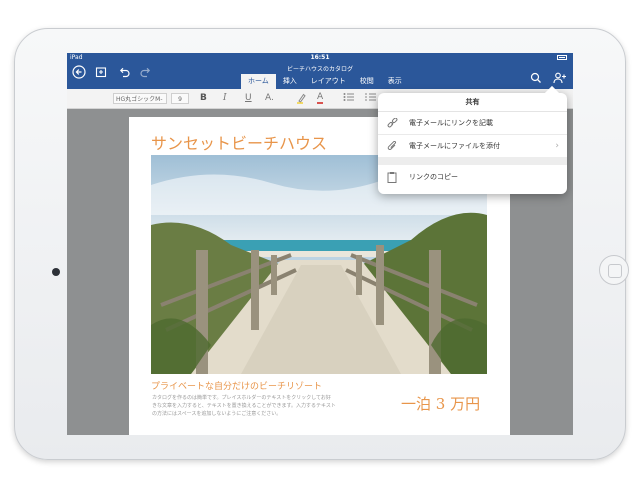 The height and width of the screenshot is (492, 640). I want to click on undo-icon, so click(124, 72).